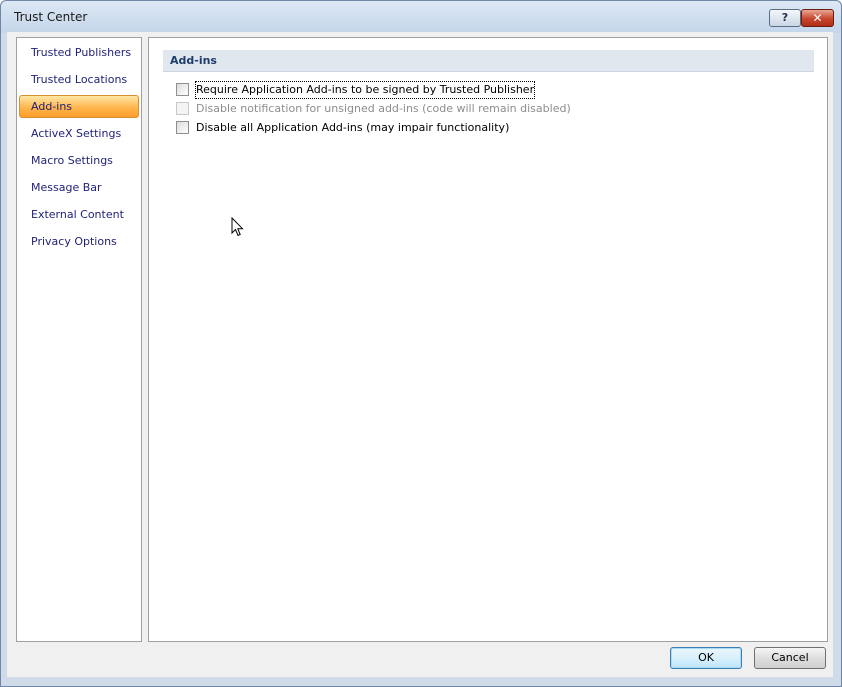 This screenshot has width=842, height=687. Describe the element at coordinates (488, 61) in the screenshot. I see `section-title: Add-ins` at that location.